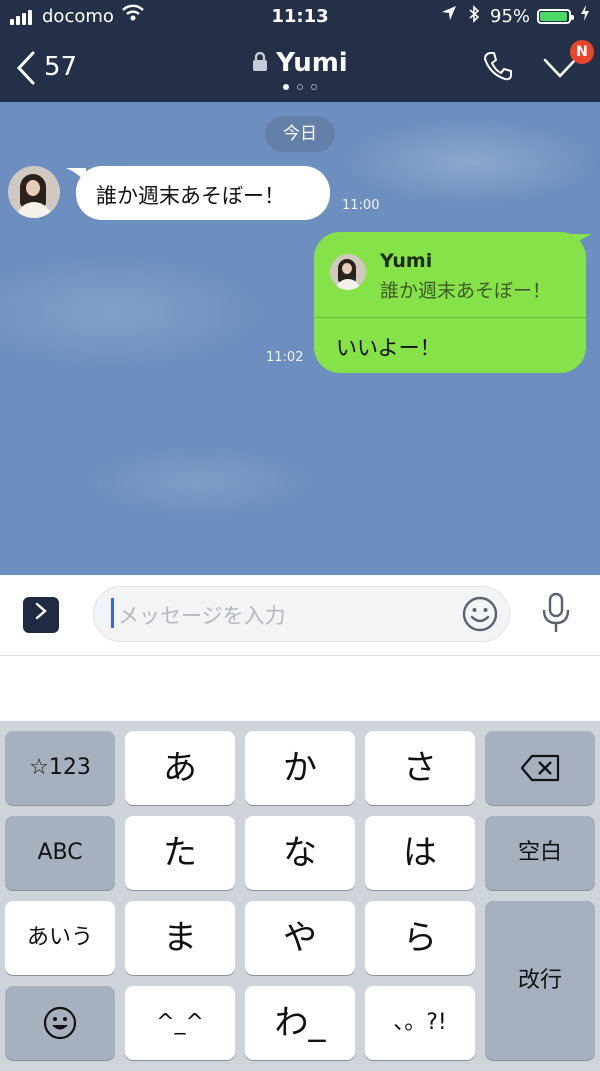 The image size is (600, 1071). Describe the element at coordinates (361, 205) in the screenshot. I see `incoming-timestamp: 11:00` at that location.